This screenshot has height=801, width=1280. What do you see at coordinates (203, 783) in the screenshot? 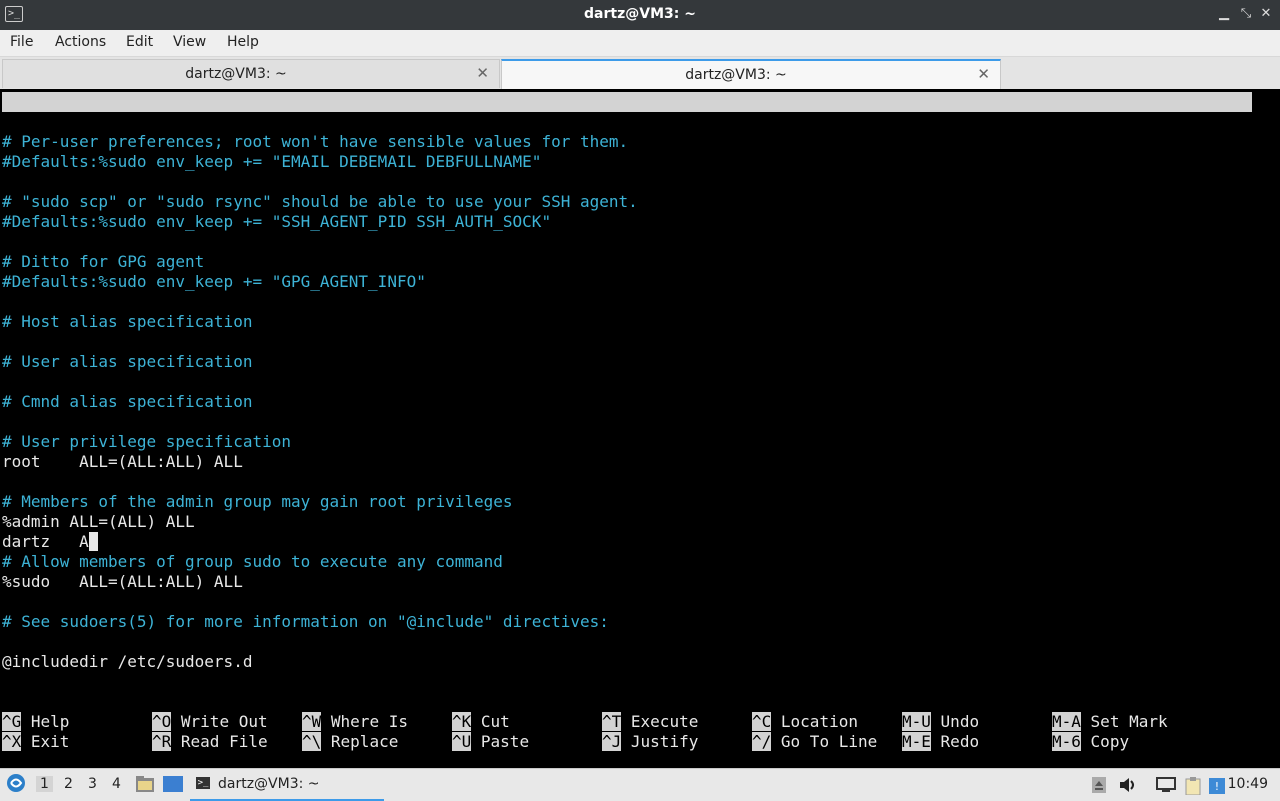
I see `terminal-icon: >_` at bounding box center [203, 783].